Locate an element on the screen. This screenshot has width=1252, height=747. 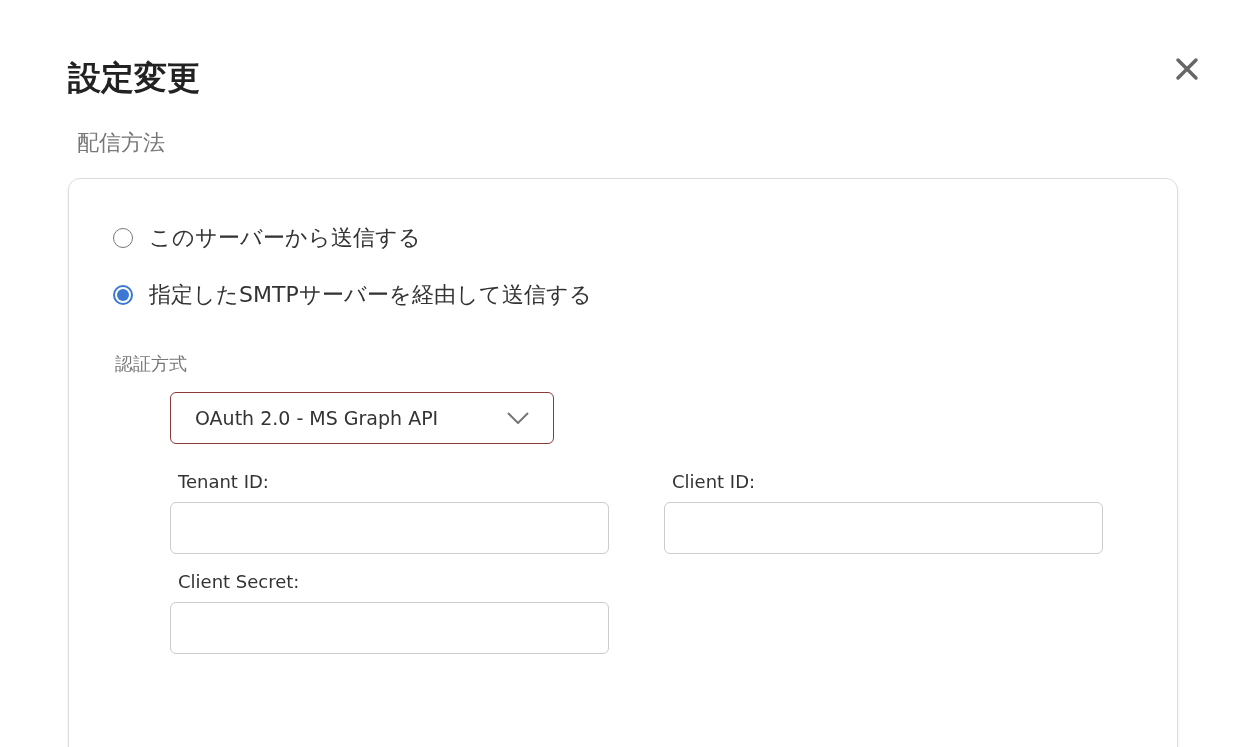
field-label: Client ID: is located at coordinates (714, 482).